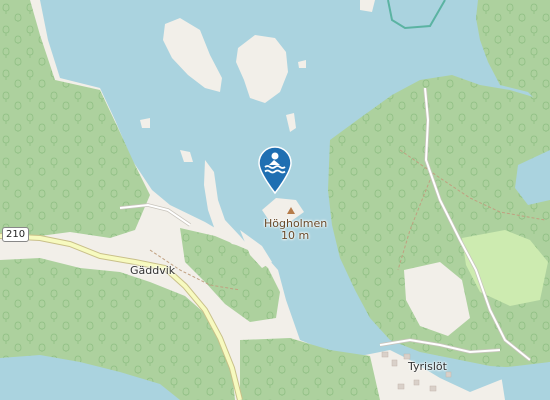  Describe the element at coordinates (152, 271) in the screenshot. I see `place-label-gaddvik: Gäddvik` at that location.